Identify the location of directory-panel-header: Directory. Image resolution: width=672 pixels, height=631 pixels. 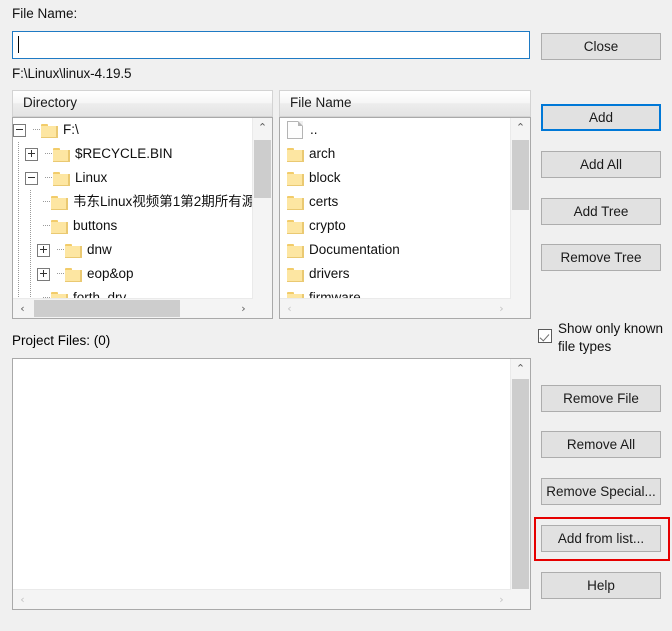
(142, 103).